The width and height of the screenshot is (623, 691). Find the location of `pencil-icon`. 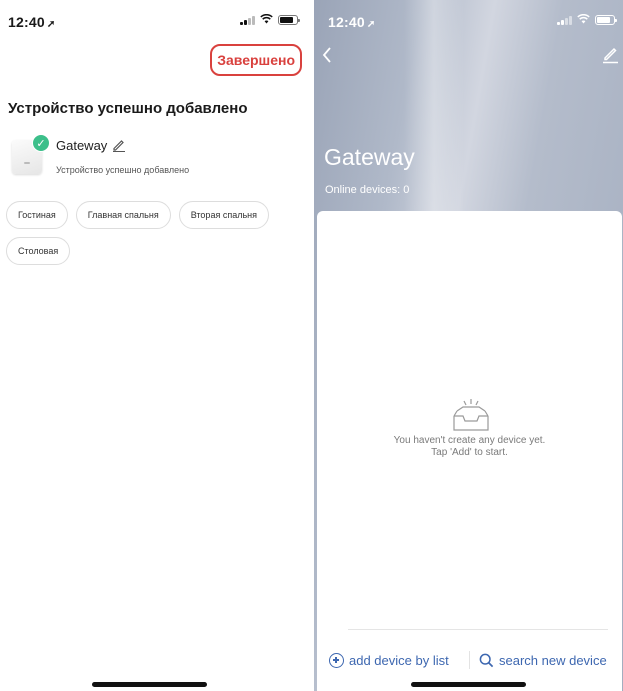

pencil-icon is located at coordinates (119, 145).